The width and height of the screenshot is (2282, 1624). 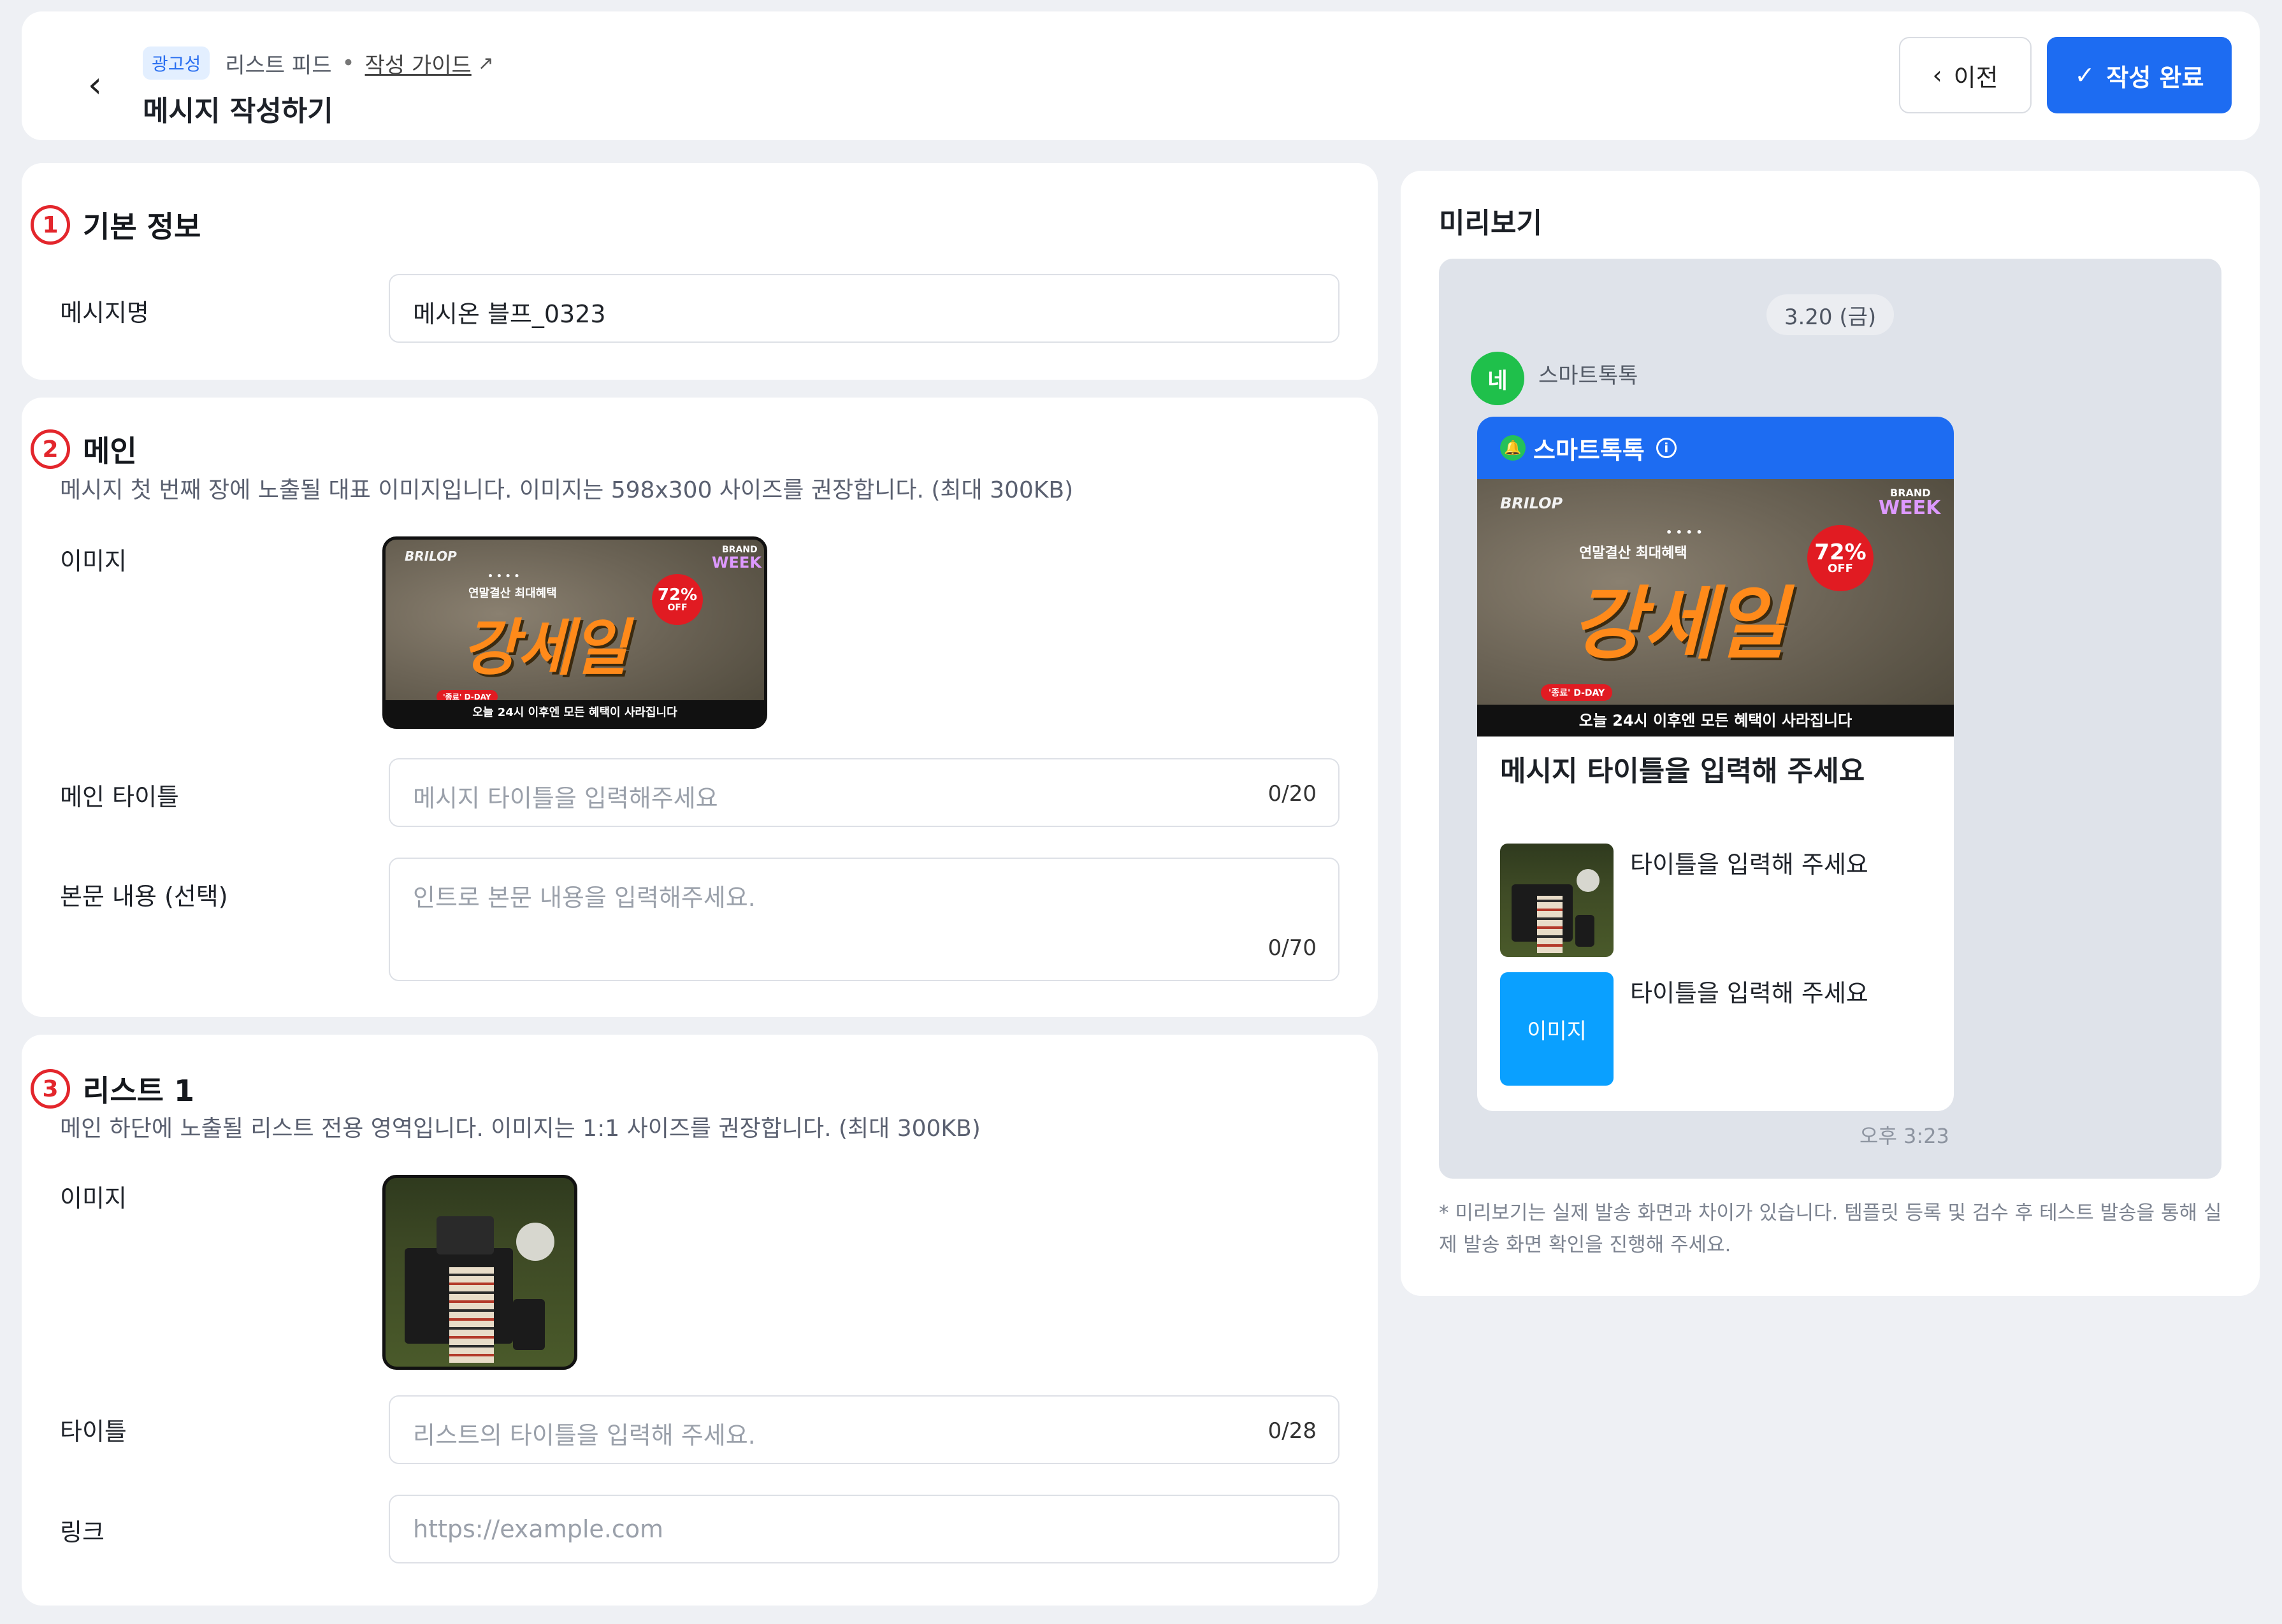 I want to click on section-title: 기본 정보, so click(x=142, y=227).